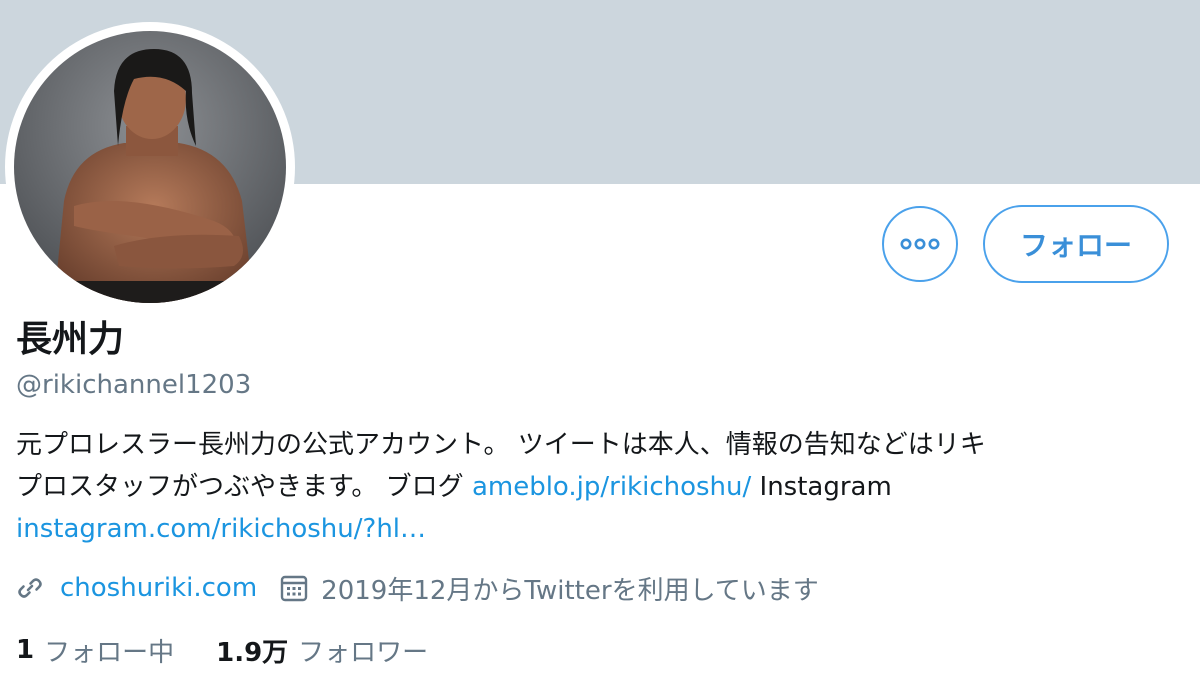 This screenshot has width=1200, height=682. I want to click on profile-stats: 1 フォロー中 1.9万 フォロワー, so click(222, 650).